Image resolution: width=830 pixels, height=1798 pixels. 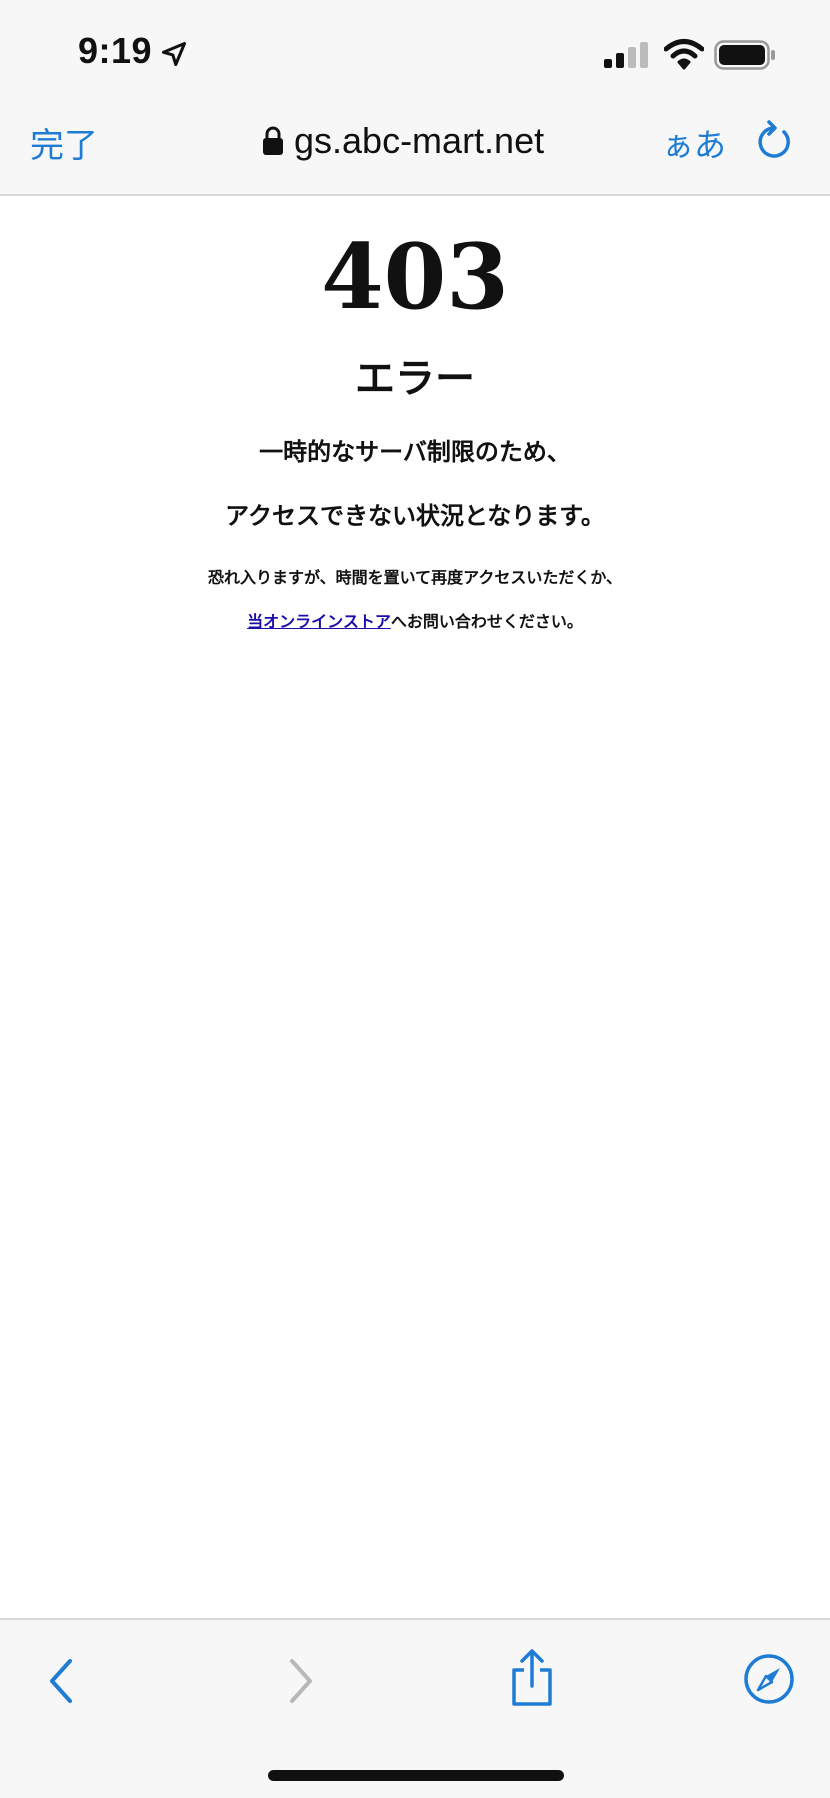 What do you see at coordinates (532, 1678) in the screenshot?
I see `share-icon` at bounding box center [532, 1678].